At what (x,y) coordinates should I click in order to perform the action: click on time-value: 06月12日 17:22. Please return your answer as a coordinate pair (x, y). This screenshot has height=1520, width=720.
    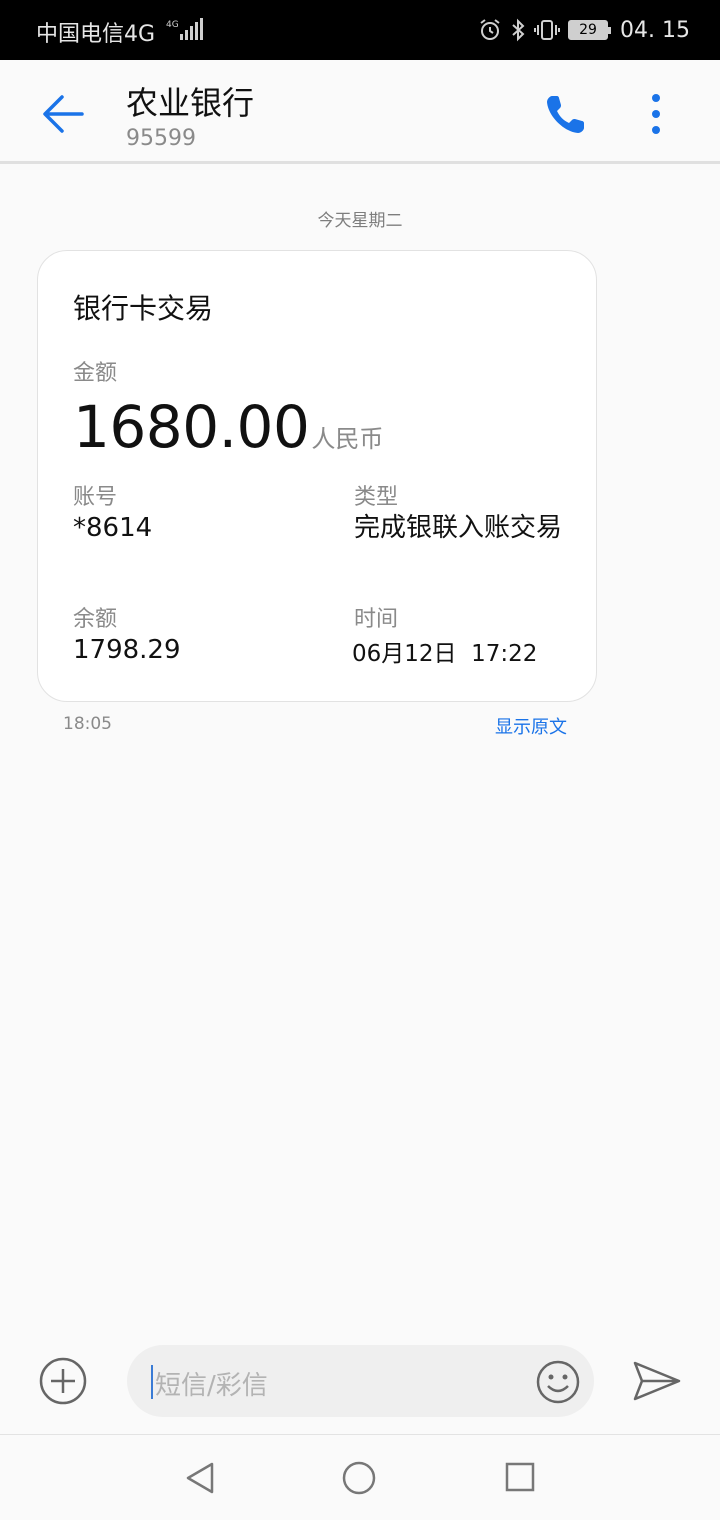
    Looking at the image, I should click on (445, 654).